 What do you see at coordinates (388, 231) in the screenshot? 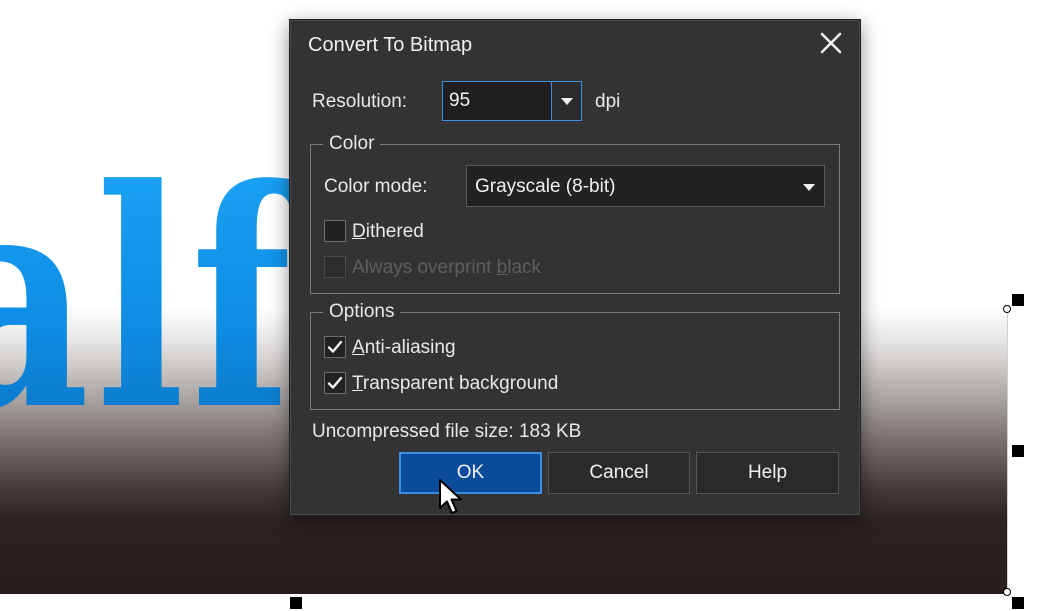
I see `dithered-label: Dithered` at bounding box center [388, 231].